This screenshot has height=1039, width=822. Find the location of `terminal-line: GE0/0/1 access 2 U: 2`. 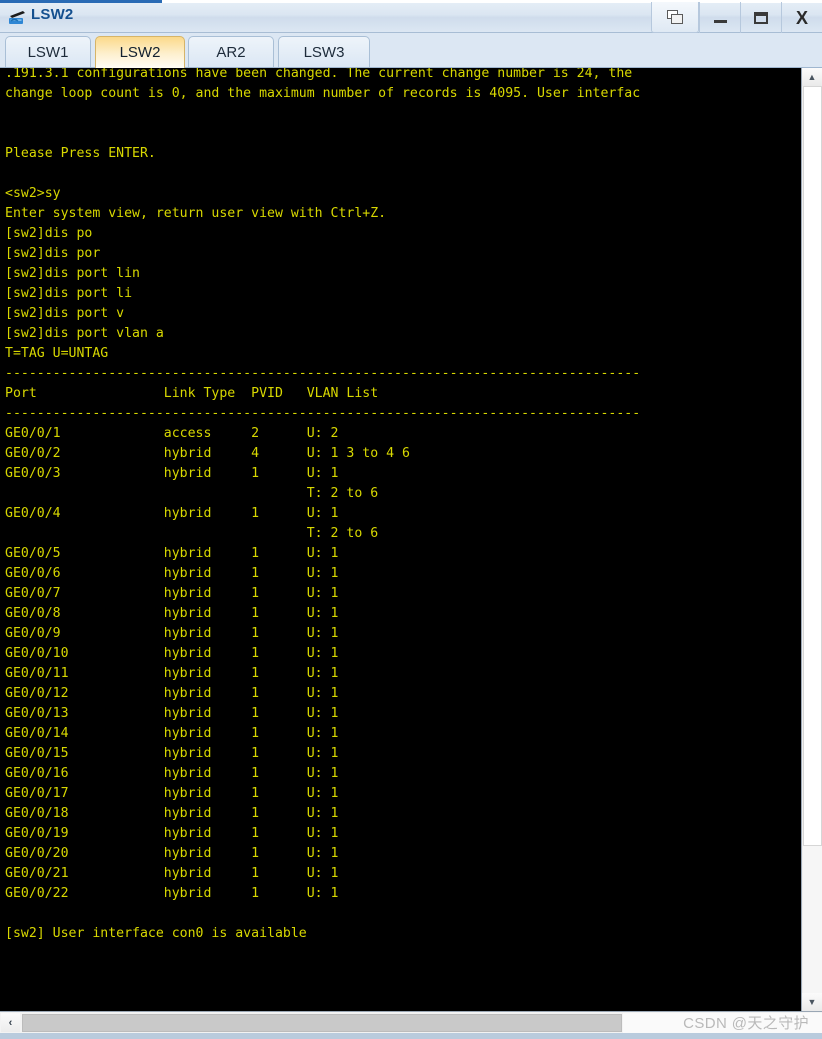

terminal-line: GE0/0/1 access 2 U: 2 is located at coordinates (172, 433).